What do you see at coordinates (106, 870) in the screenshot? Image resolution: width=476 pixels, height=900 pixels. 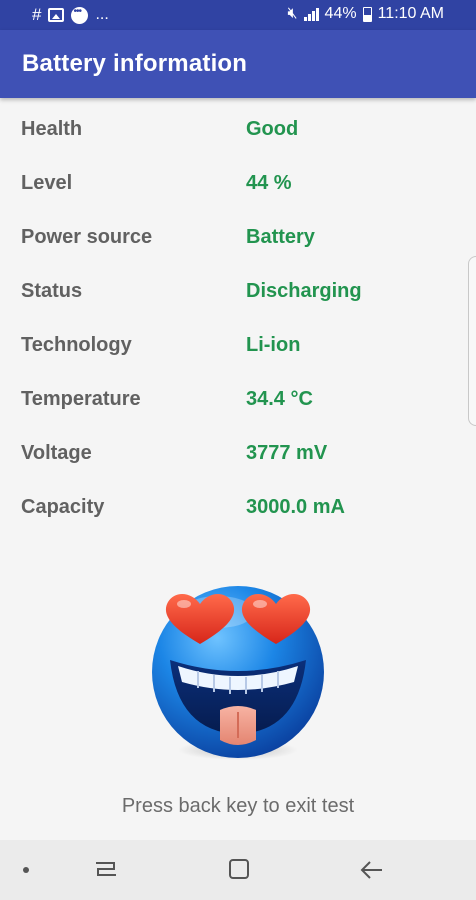 I see `recents-icon` at bounding box center [106, 870].